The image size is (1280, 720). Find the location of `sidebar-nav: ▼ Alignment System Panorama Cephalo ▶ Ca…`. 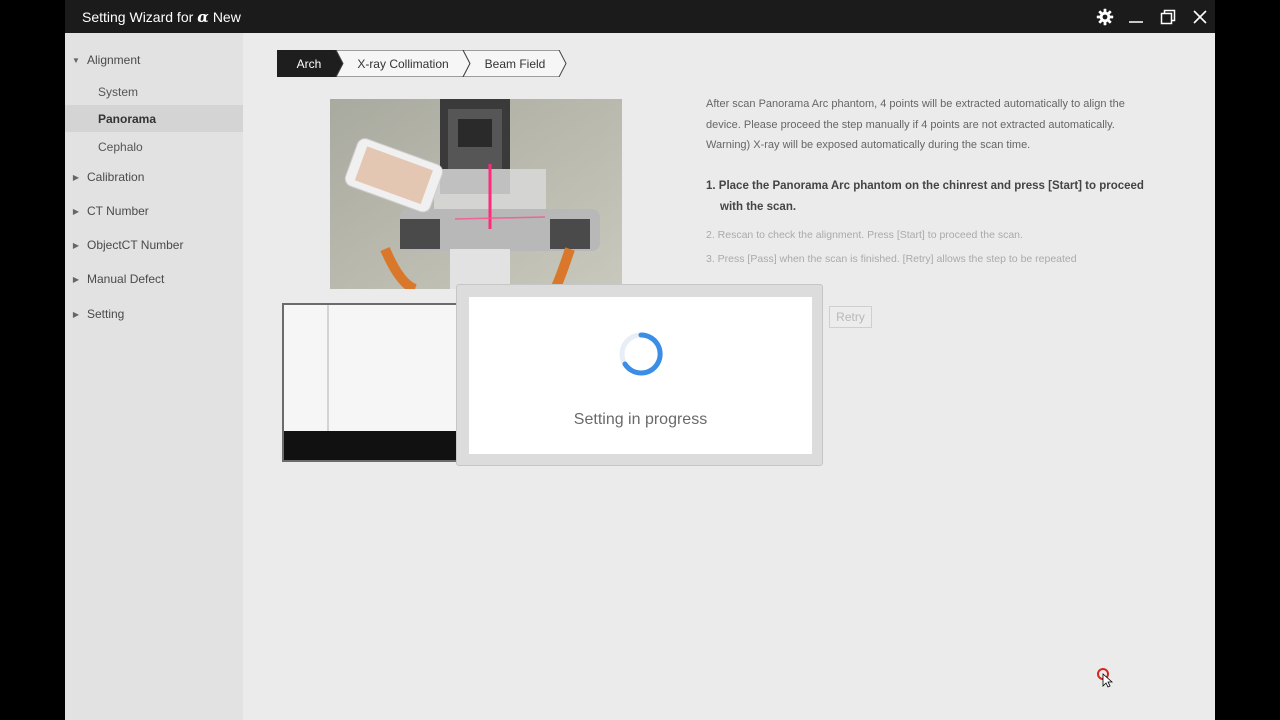

sidebar-nav: ▼ Alignment System Panorama Cephalo ▶ Ca… is located at coordinates (154, 376).